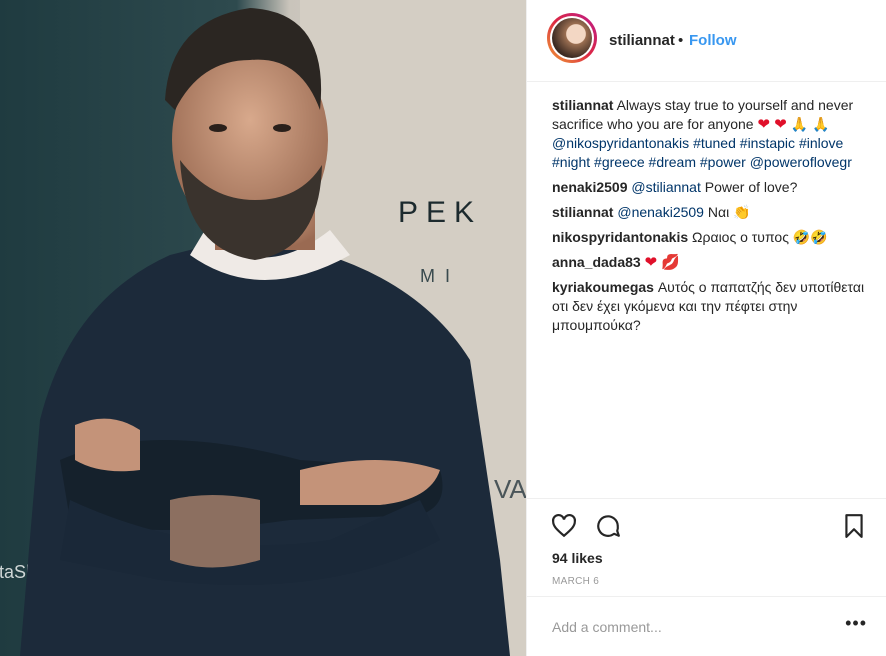  Describe the element at coordinates (751, 187) in the screenshot. I see `comment-text: Power of love?` at that location.